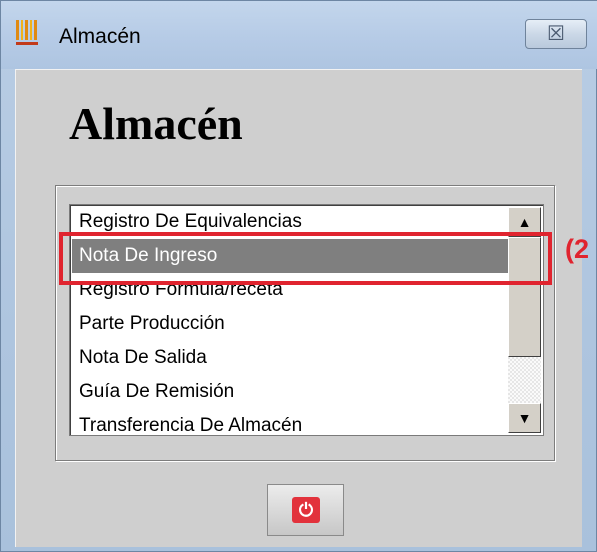 The image size is (597, 552). I want to click on exit-button: ⏻, so click(305, 510).